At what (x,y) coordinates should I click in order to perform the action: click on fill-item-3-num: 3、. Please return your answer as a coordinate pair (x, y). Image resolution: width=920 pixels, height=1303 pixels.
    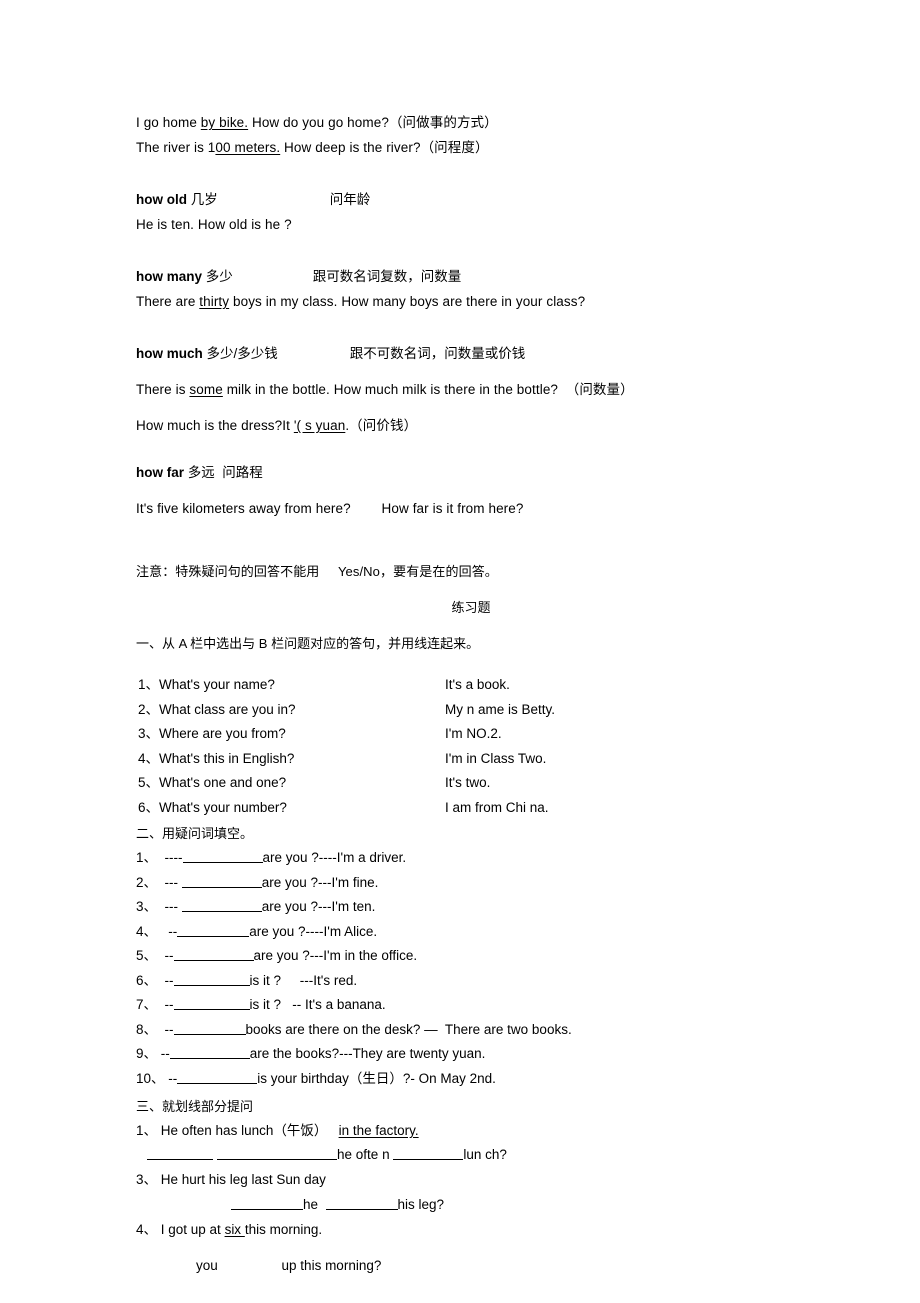
    Looking at the image, I should click on (147, 906).